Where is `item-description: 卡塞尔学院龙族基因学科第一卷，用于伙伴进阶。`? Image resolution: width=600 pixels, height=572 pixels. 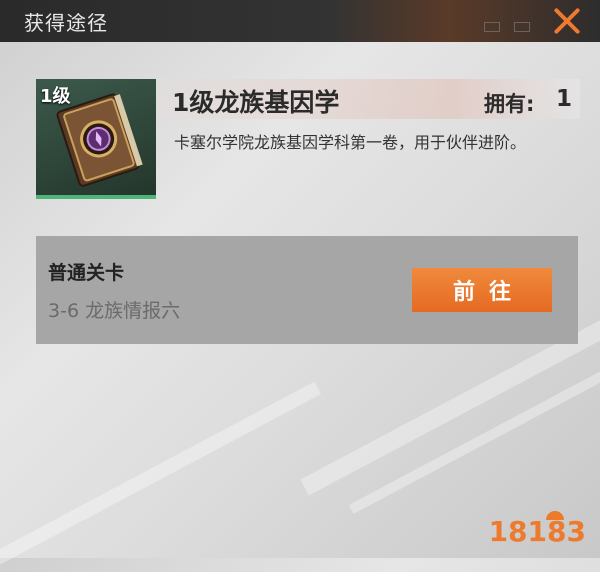 item-description: 卡塞尔学院龙族基因学科第一卷，用于伙伴进阶。 is located at coordinates (350, 142).